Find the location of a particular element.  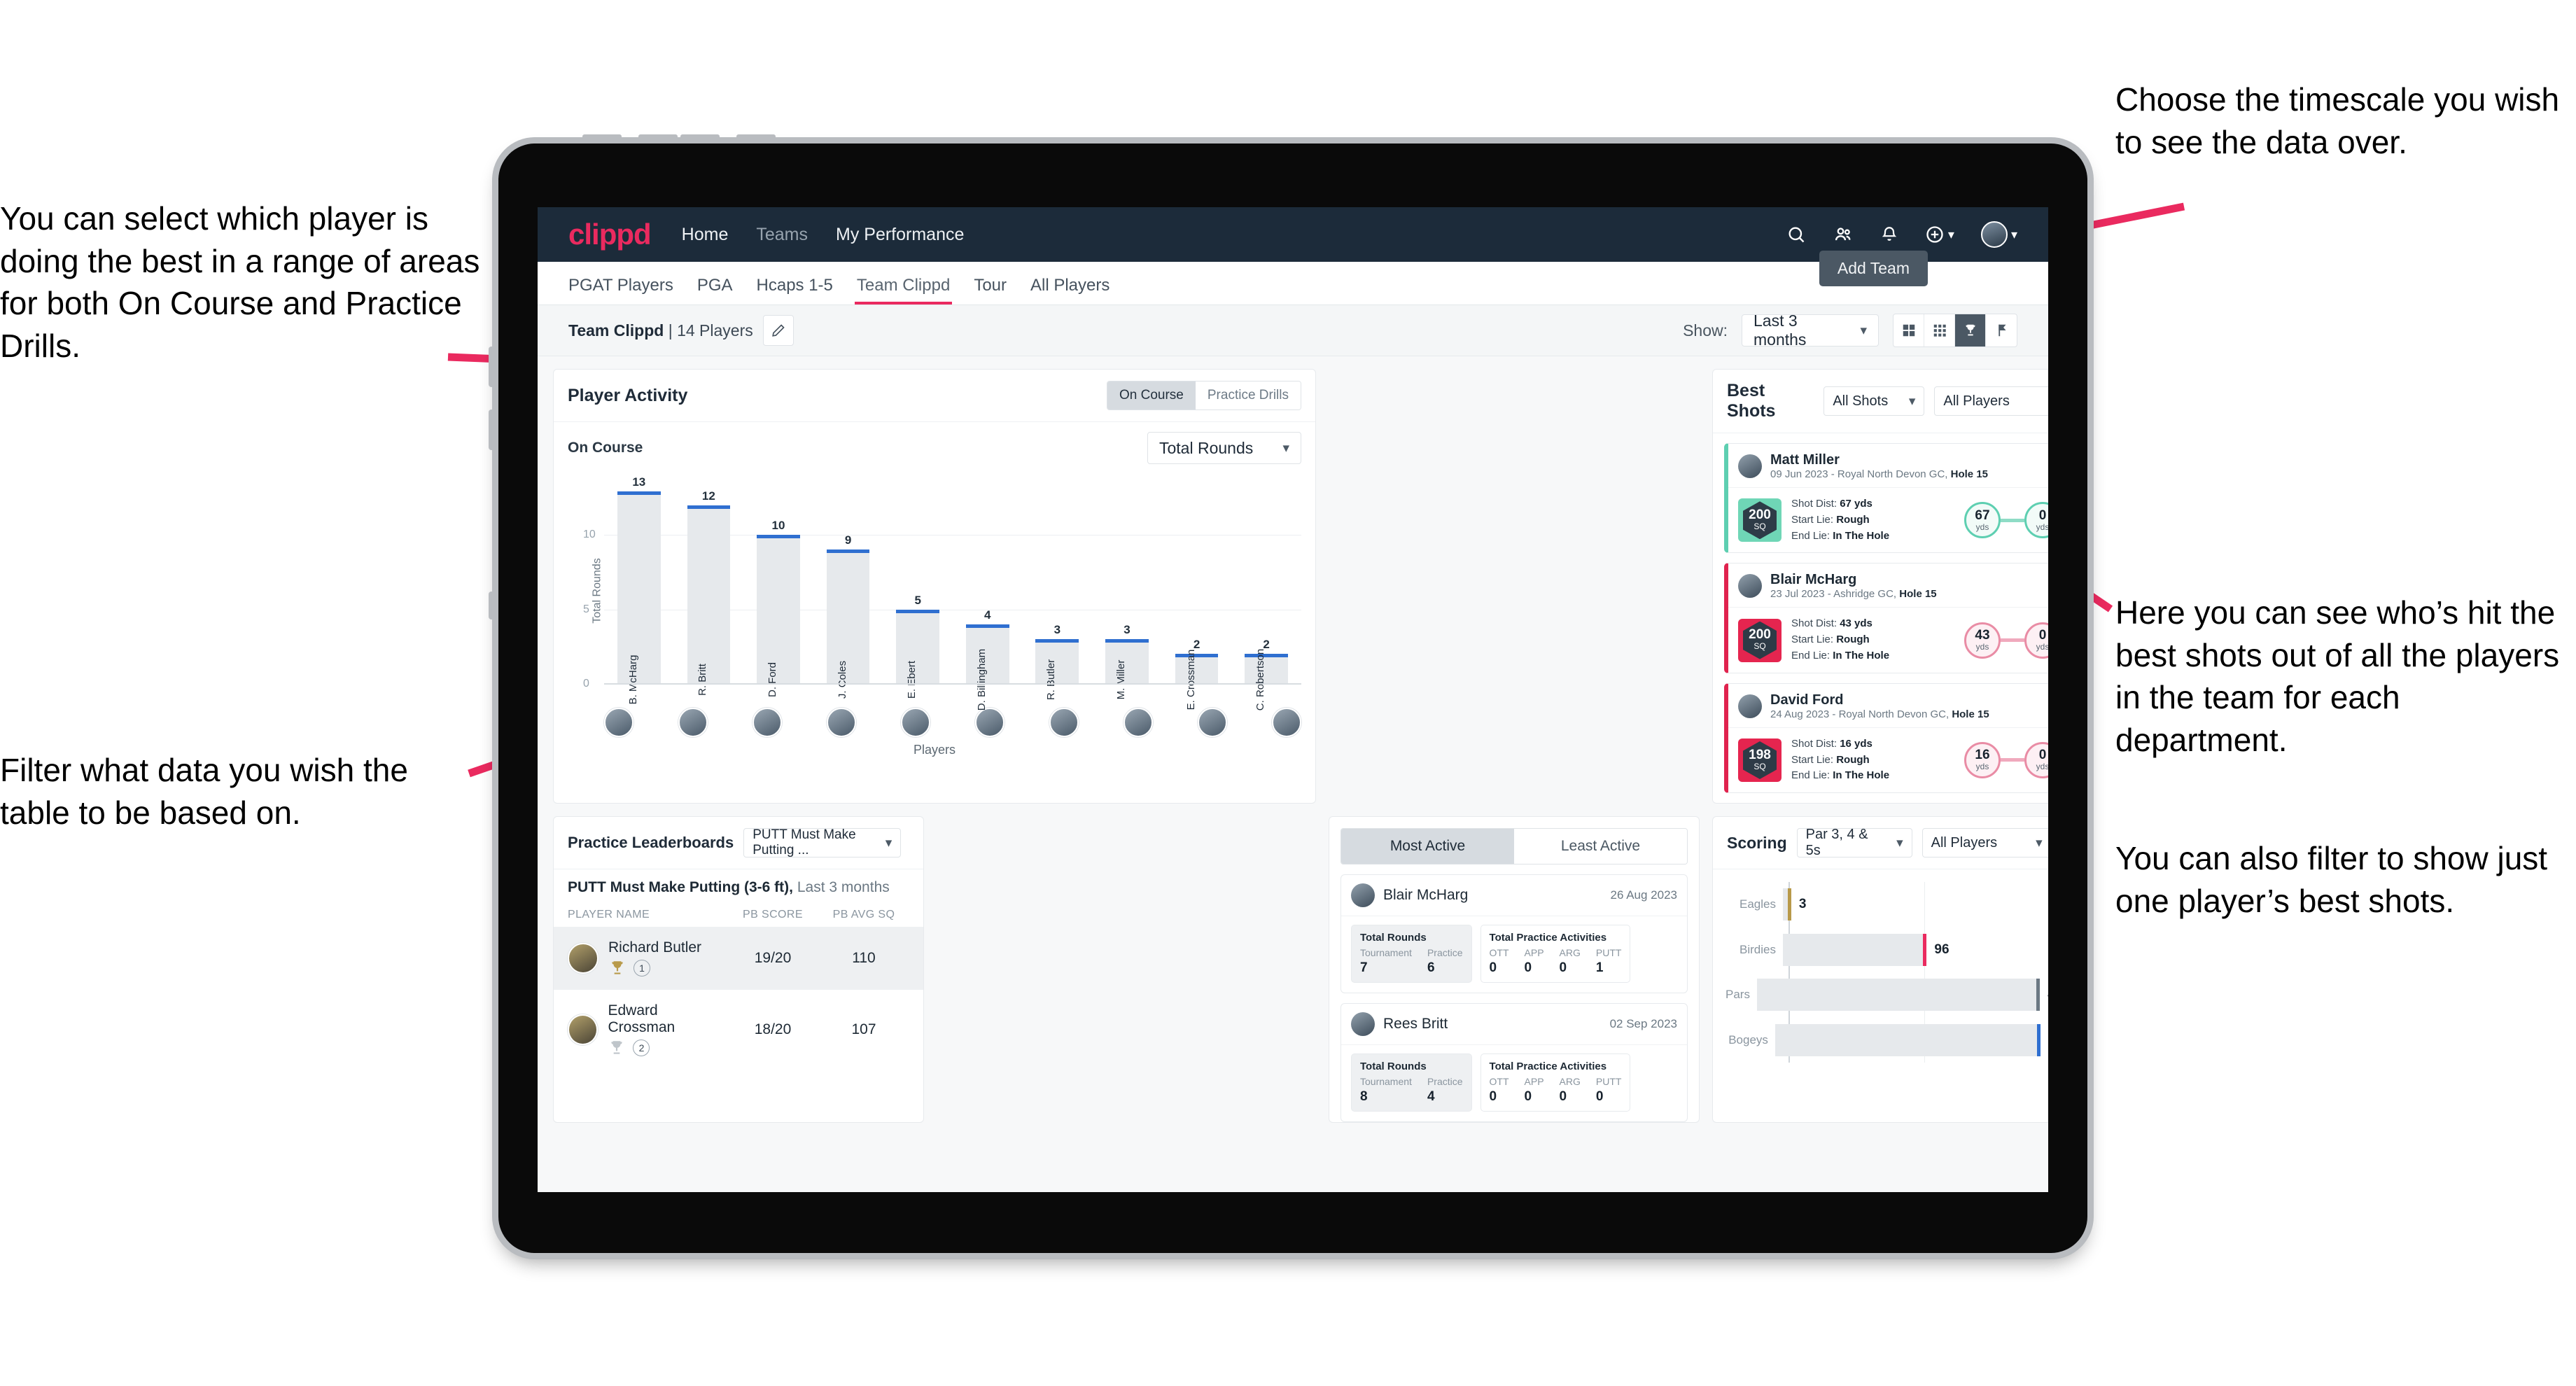

bar-column: 13 B. McHarg is located at coordinates (639, 589).